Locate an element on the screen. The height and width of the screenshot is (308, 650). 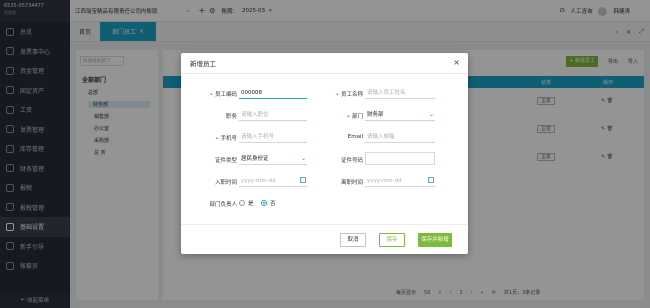
department-value: 财务部 is located at coordinates (375, 115).